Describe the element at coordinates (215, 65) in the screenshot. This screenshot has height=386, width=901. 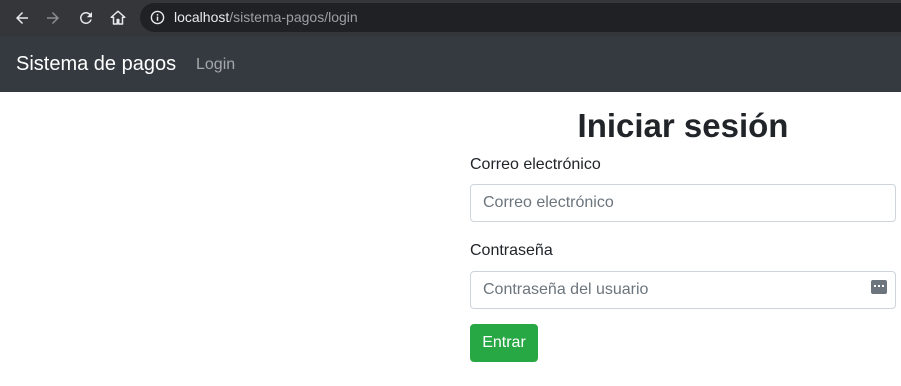
I see `nav-link-login: Login` at that location.